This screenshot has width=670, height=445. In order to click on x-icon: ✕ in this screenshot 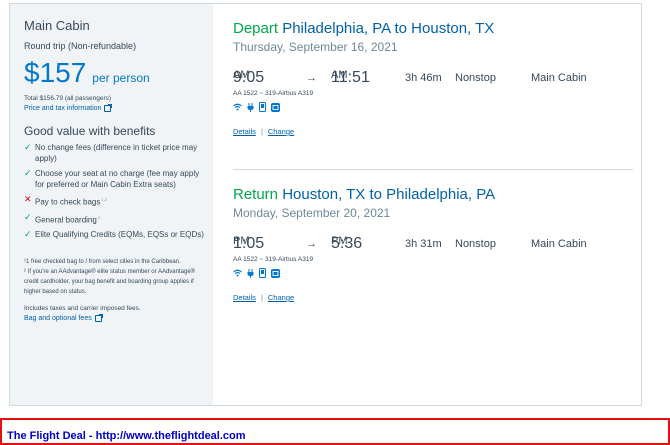, I will do `click(28, 199)`.